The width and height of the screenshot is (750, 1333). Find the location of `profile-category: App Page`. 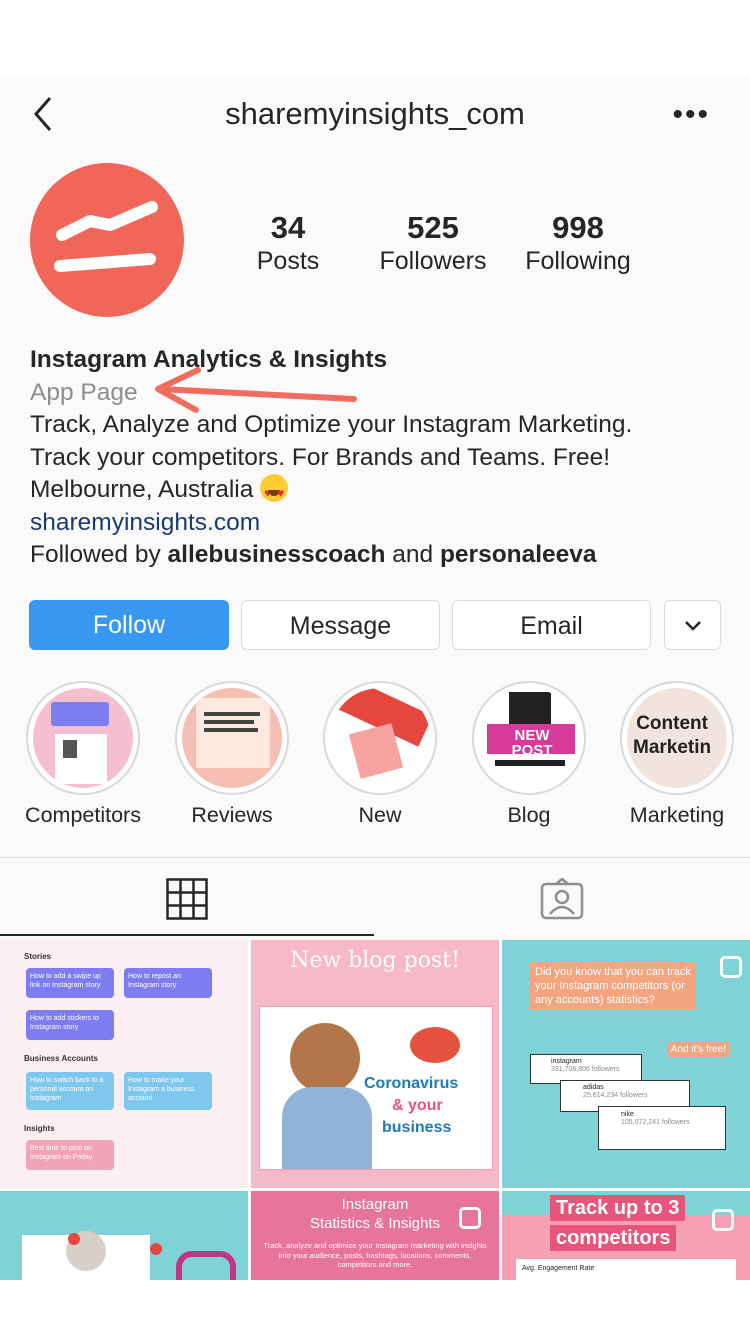

profile-category: App Page is located at coordinates (84, 392).